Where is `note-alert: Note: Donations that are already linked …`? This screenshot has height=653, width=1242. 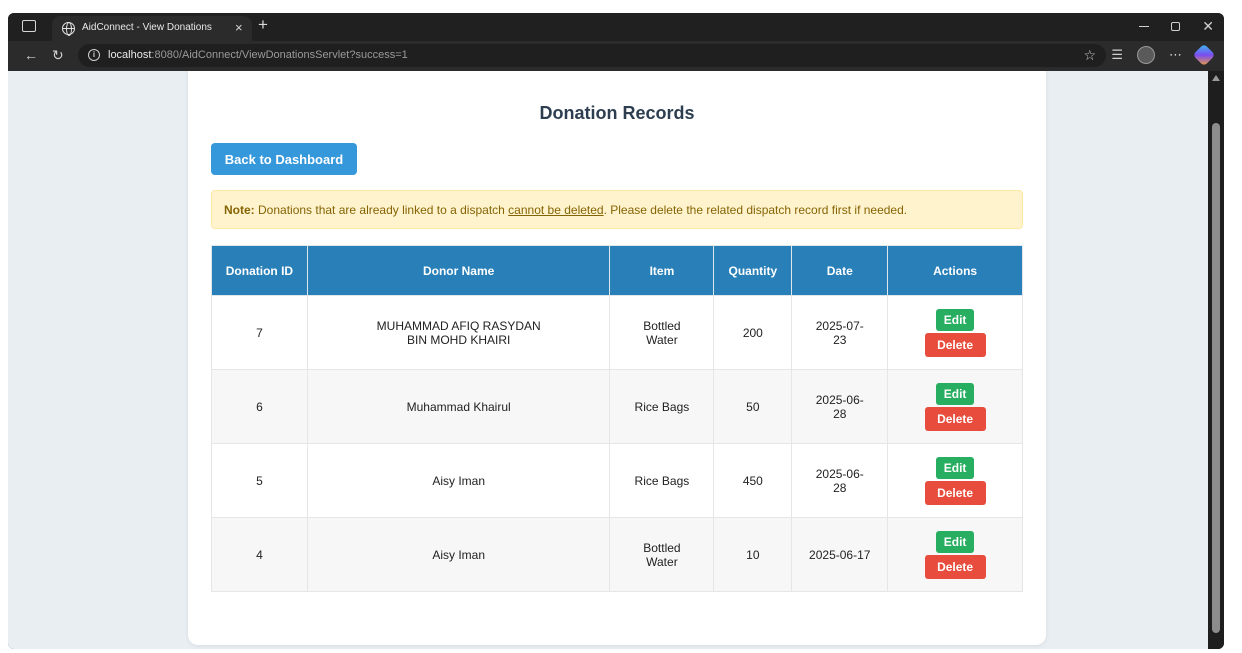
note-alert: Note: Donations that are already linked … is located at coordinates (617, 209).